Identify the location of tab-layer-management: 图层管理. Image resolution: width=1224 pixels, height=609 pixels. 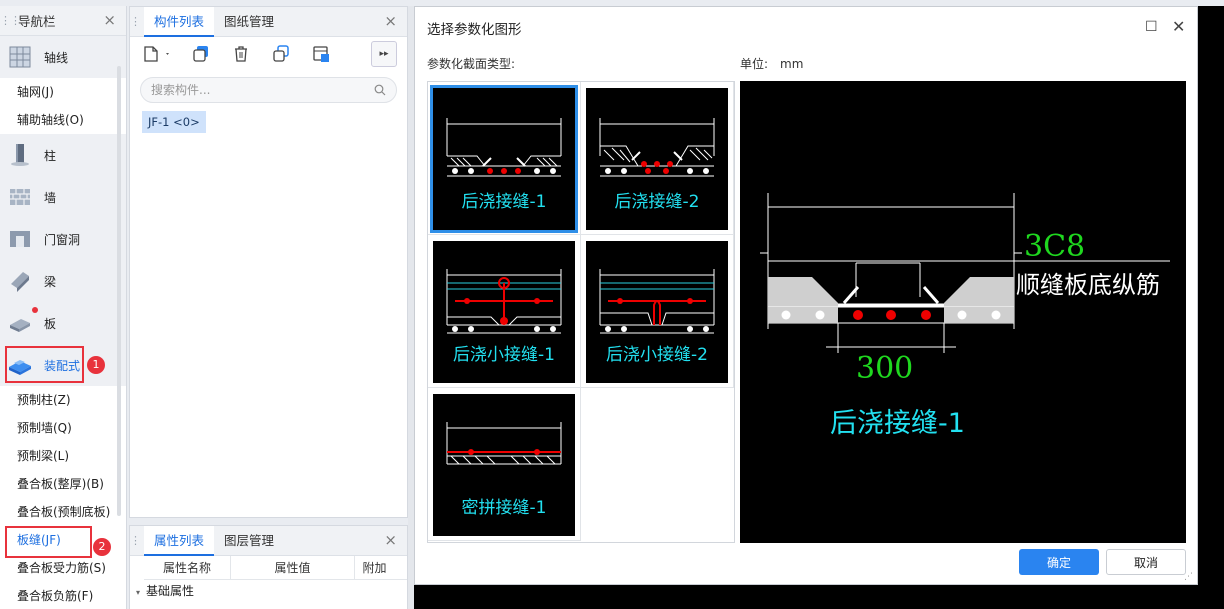
(249, 541).